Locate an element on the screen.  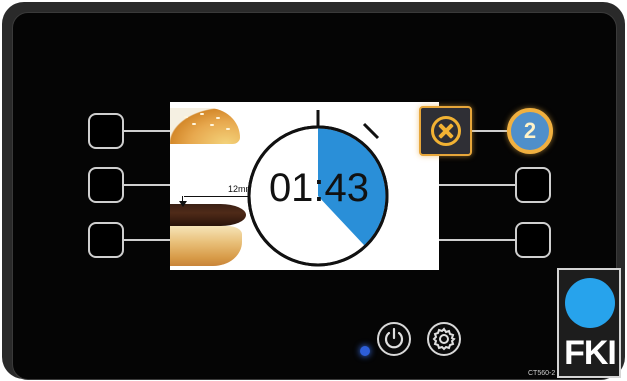
gear-icon is located at coordinates (444, 339).